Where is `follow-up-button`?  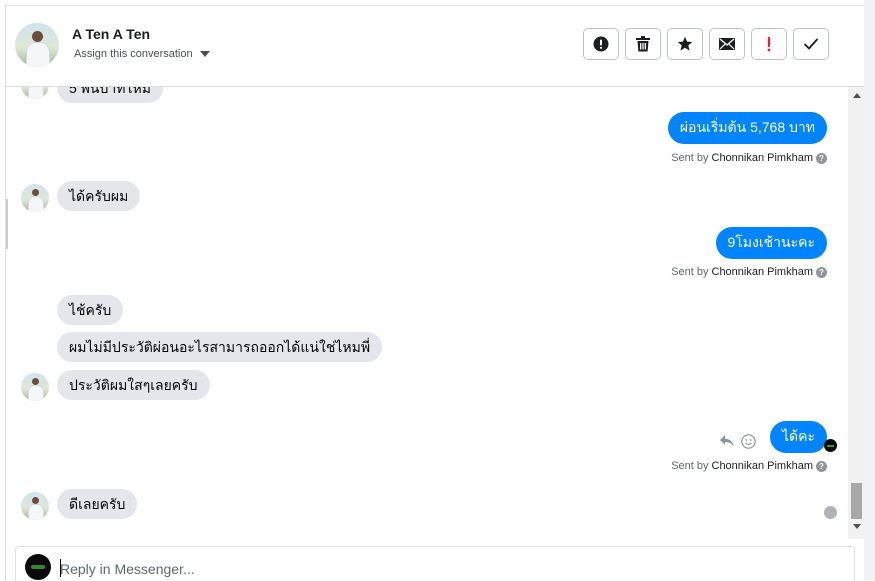
follow-up-button is located at coordinates (769, 44).